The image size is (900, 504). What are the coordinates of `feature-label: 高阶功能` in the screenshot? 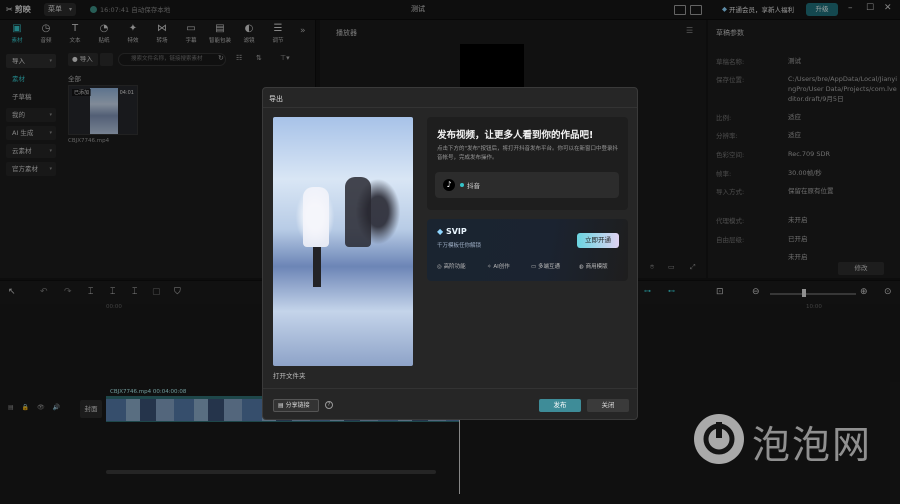 It's located at (454, 267).